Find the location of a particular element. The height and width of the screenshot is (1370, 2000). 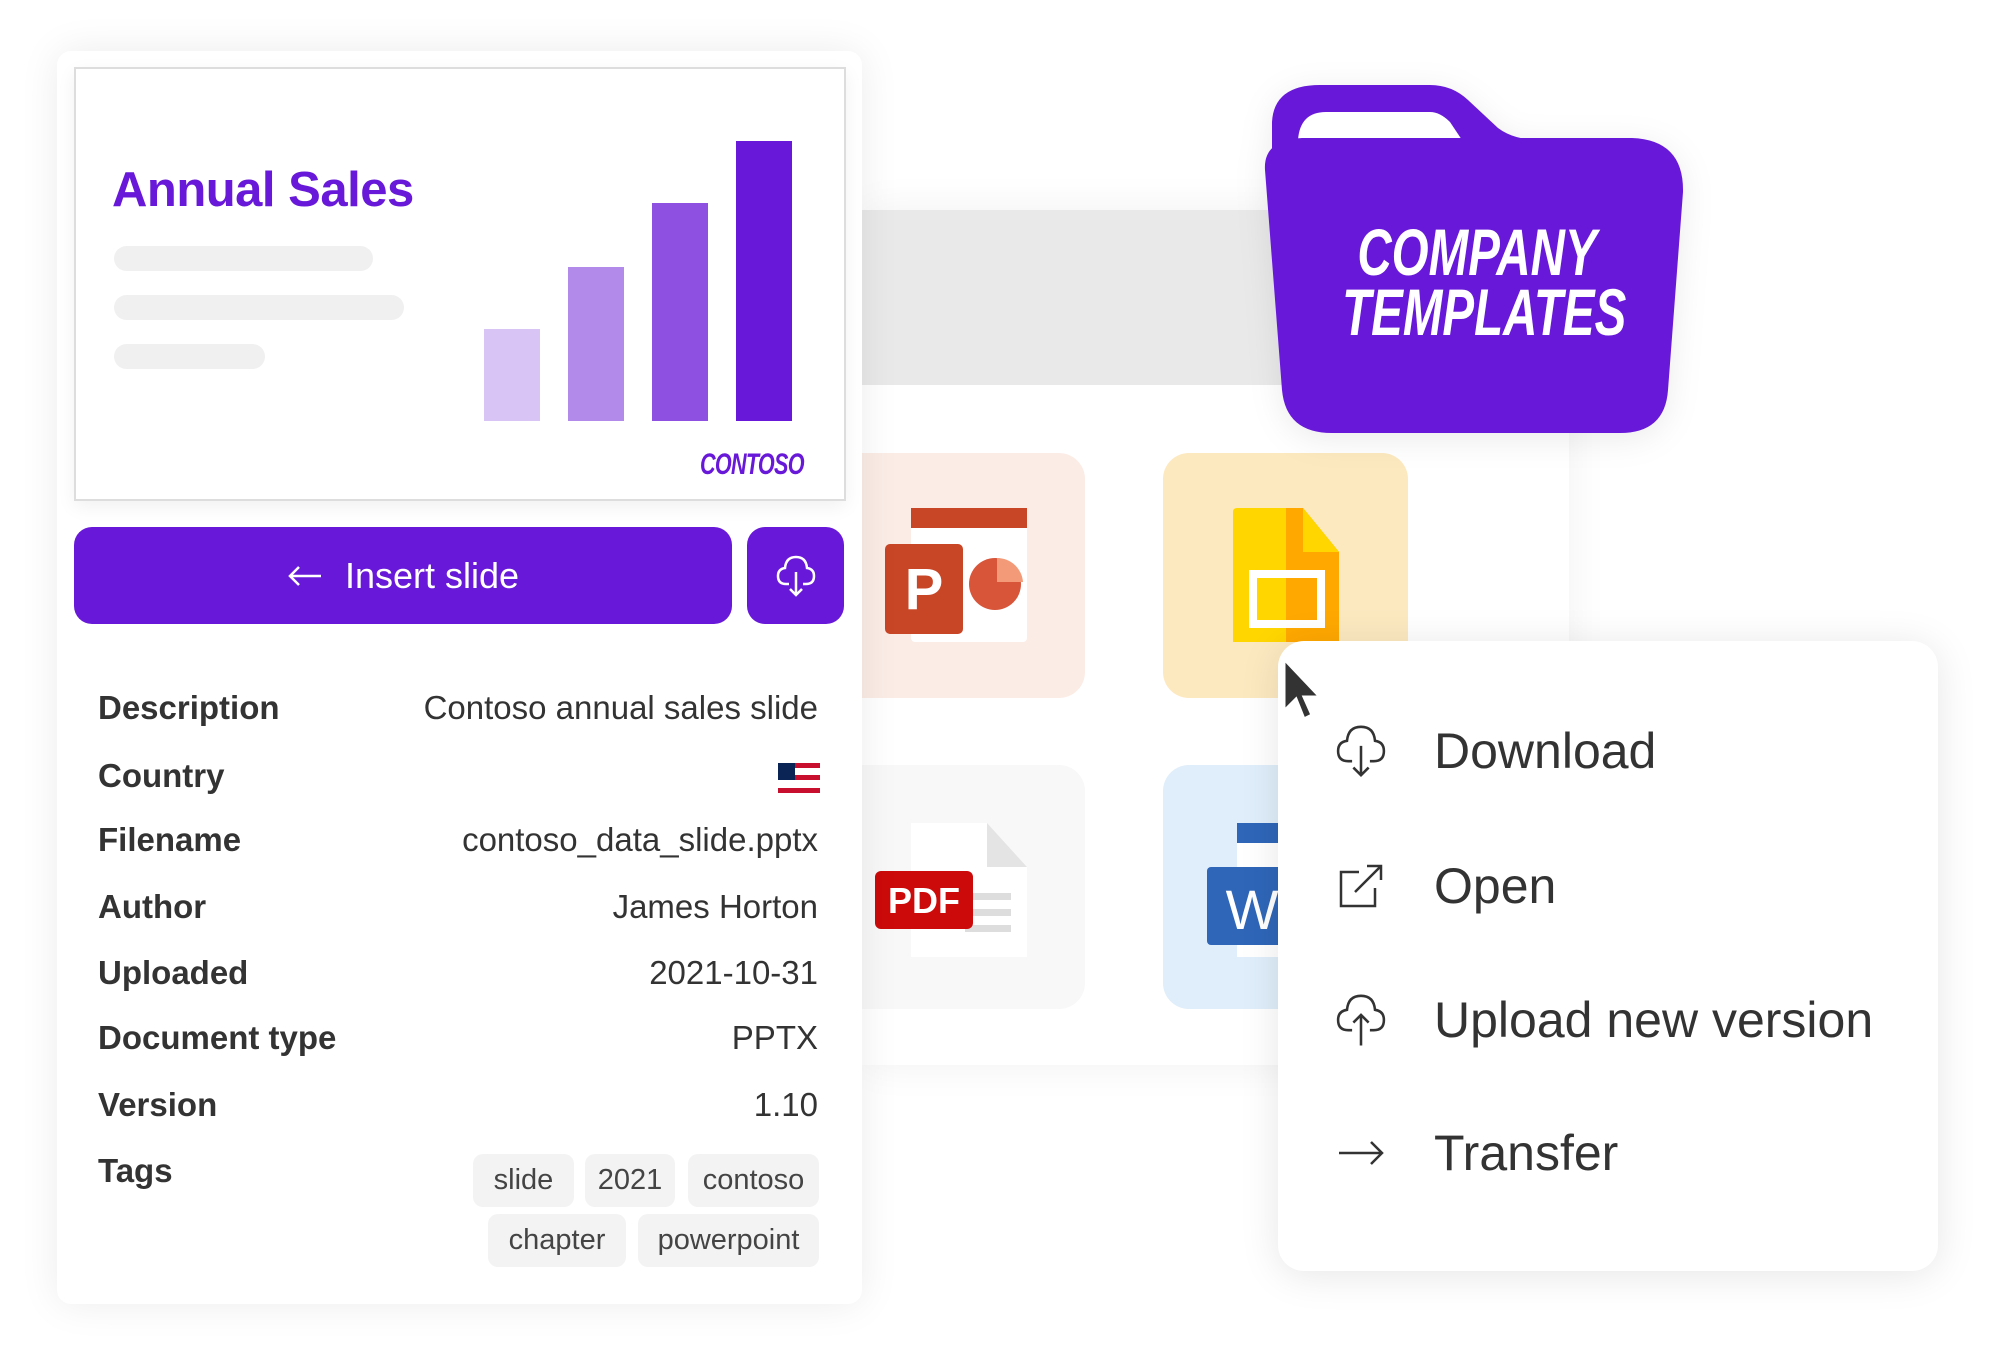

document-type-label: Document type is located at coordinates (217, 1037).